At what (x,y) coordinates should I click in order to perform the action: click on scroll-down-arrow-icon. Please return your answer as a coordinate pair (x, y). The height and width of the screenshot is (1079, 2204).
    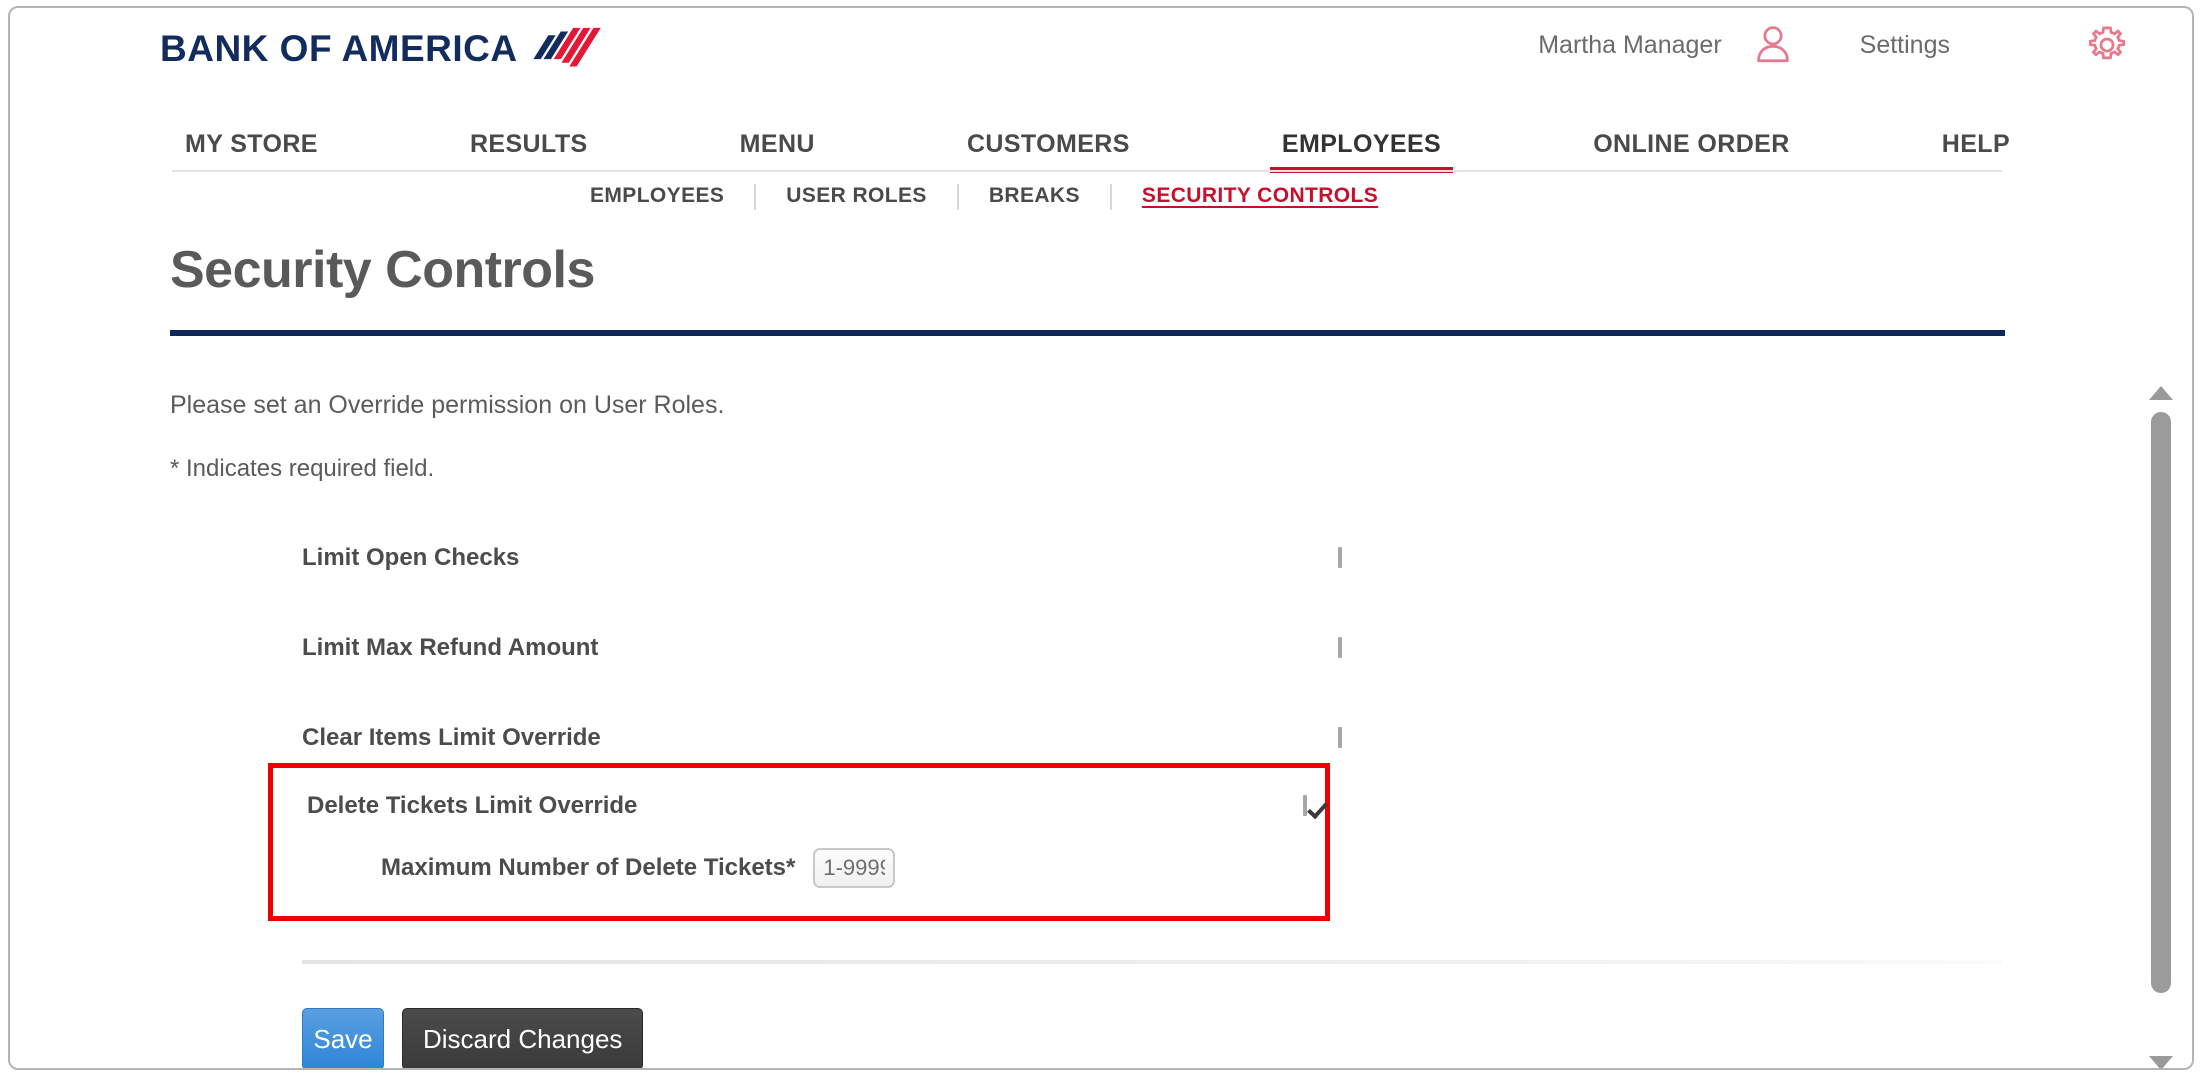
    Looking at the image, I should click on (2161, 1062).